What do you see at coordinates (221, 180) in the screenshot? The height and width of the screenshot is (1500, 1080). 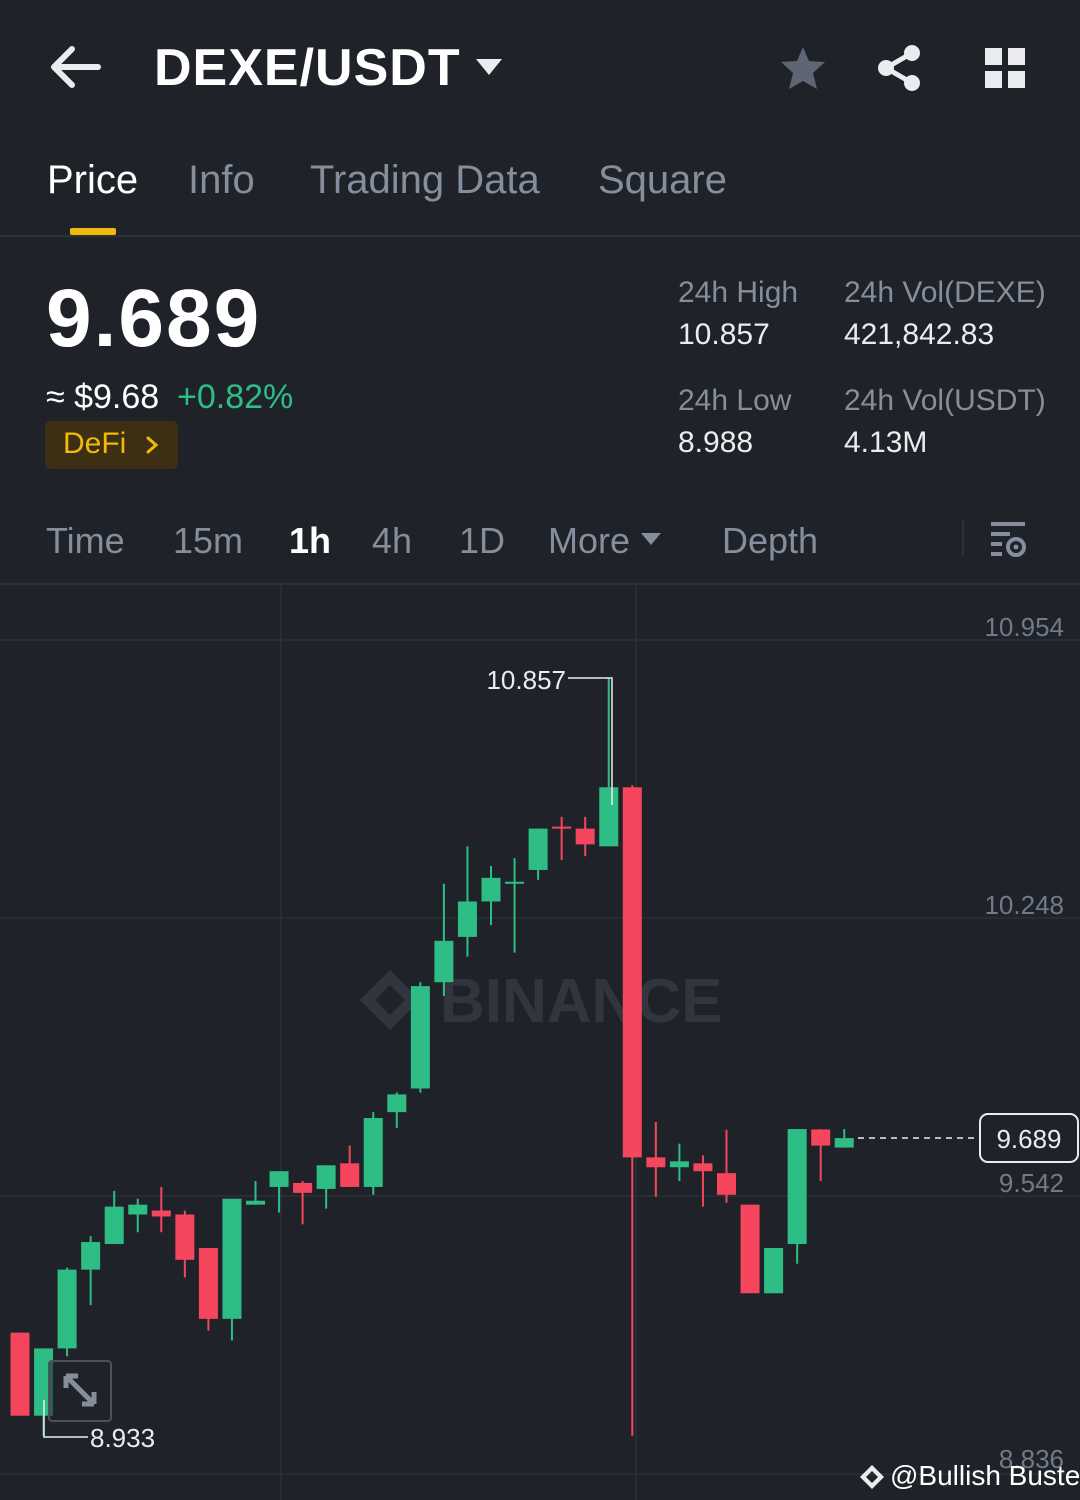 I see `tab-info: Info` at bounding box center [221, 180].